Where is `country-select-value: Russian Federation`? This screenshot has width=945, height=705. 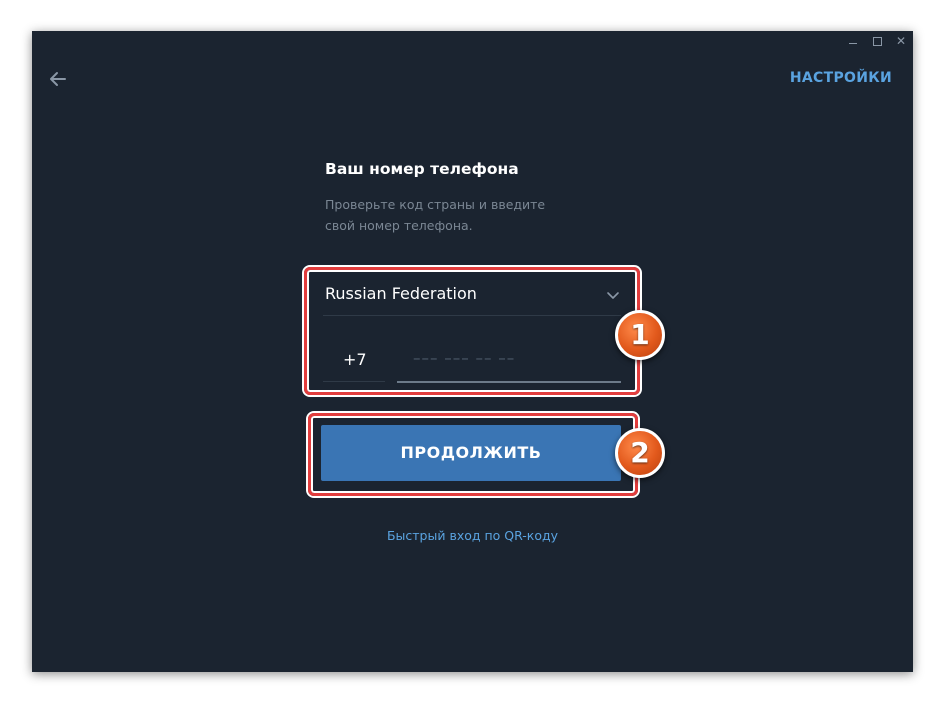 country-select-value: Russian Federation is located at coordinates (401, 293).